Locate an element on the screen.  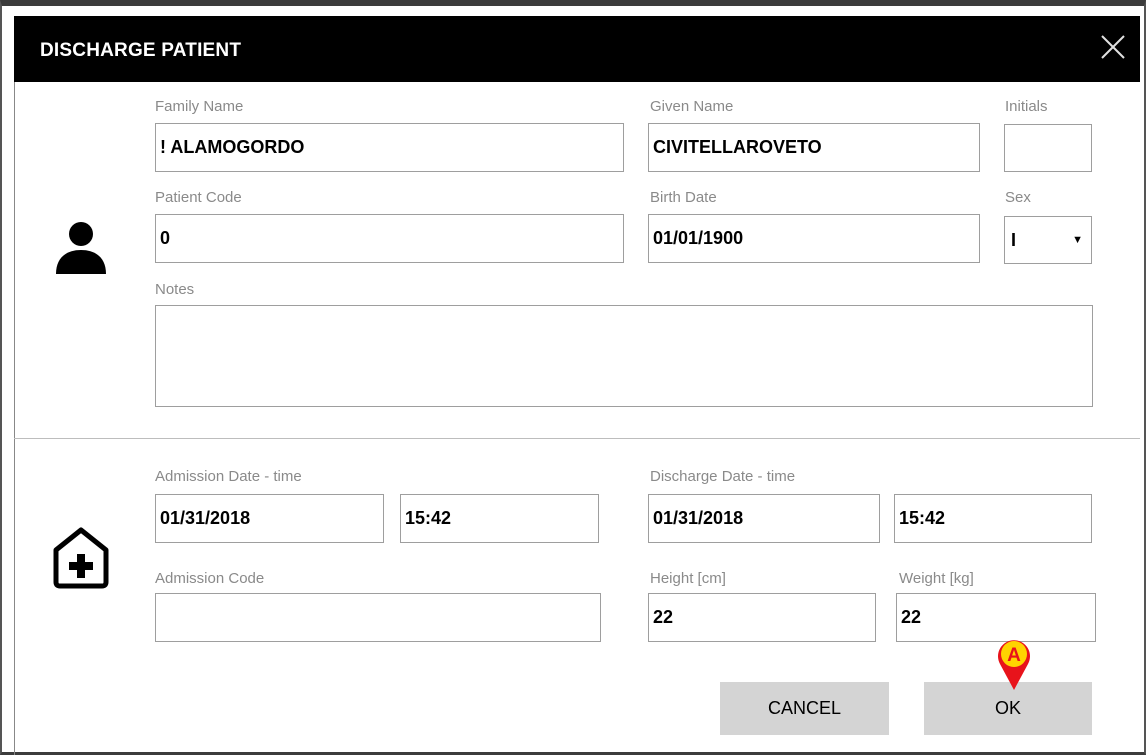
birth-date-label: Birth Date is located at coordinates (683, 197).